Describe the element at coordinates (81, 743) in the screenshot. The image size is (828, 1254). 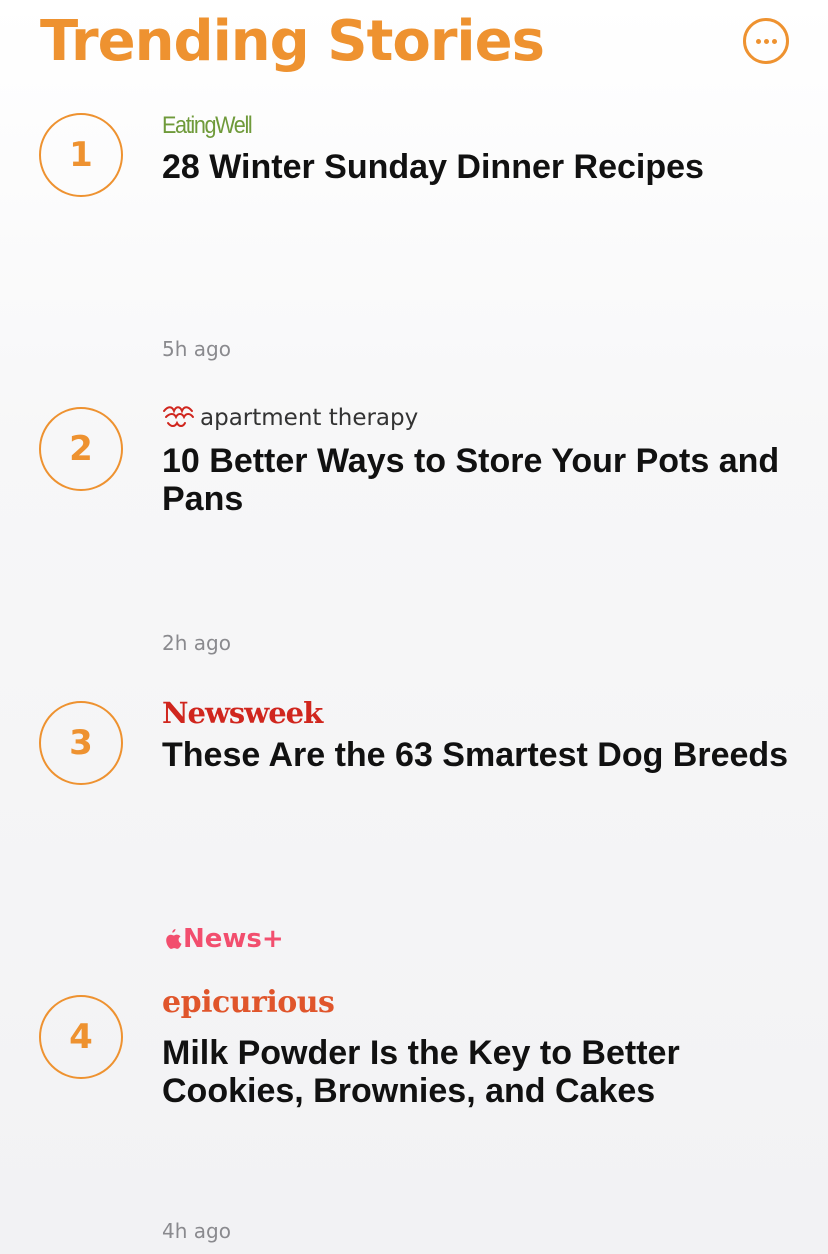
I see `rank-badge: 3` at that location.